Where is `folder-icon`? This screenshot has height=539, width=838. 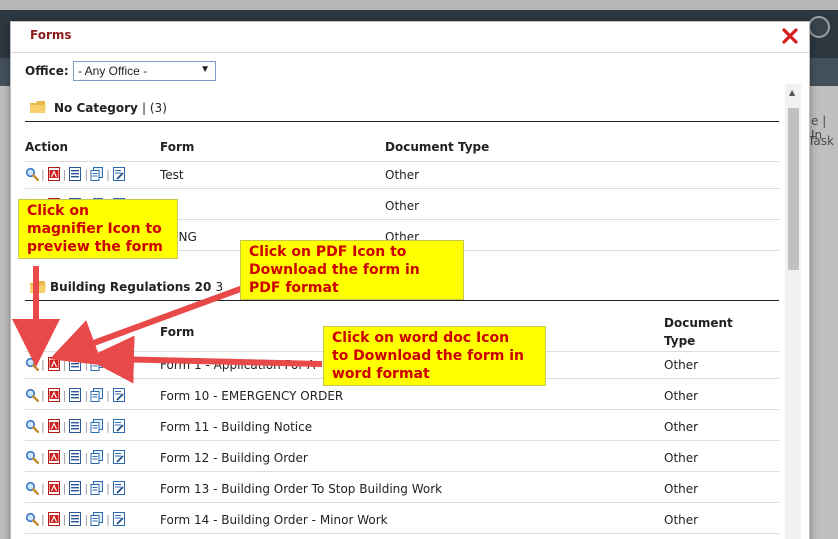 folder-icon is located at coordinates (38, 287).